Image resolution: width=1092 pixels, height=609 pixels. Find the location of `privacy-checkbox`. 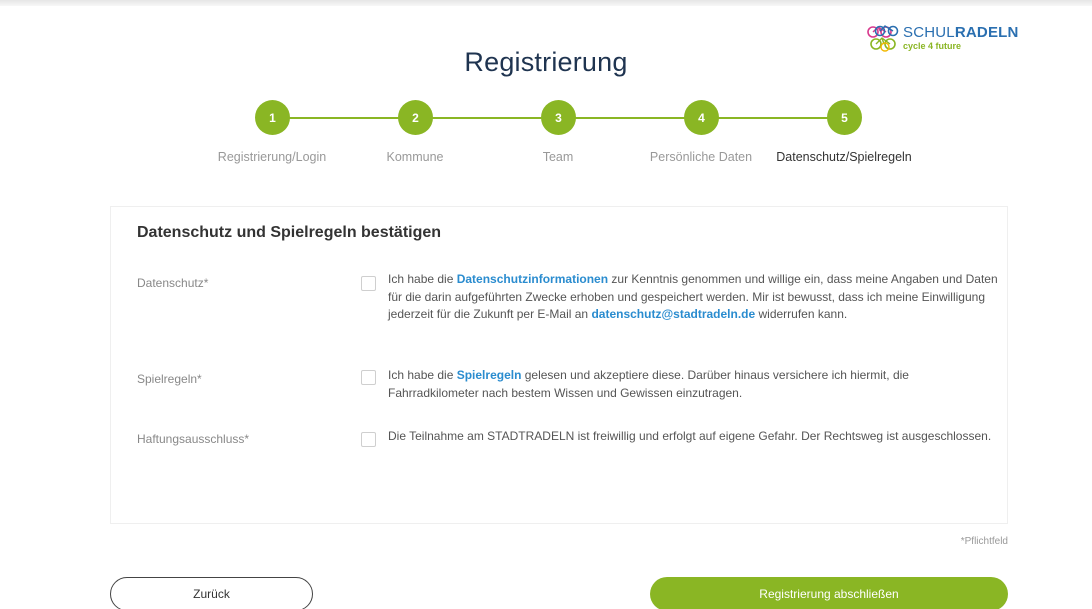

privacy-checkbox is located at coordinates (368, 283).